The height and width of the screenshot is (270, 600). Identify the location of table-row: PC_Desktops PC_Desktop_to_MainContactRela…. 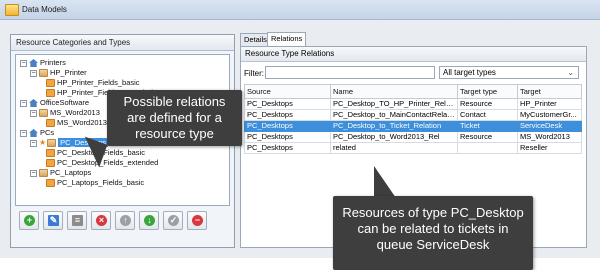
(413, 115).